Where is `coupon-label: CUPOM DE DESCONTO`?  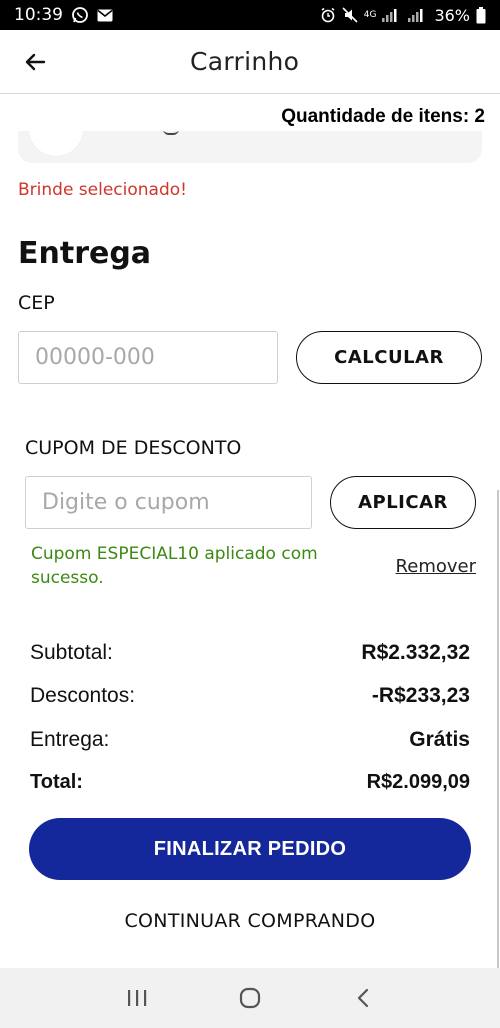
coupon-label: CUPOM DE DESCONTO is located at coordinates (133, 448).